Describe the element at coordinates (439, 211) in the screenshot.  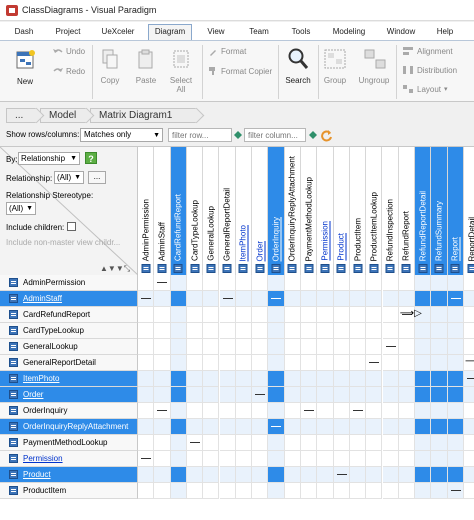
I see `column-header-refund-summary: RefundSummary` at that location.